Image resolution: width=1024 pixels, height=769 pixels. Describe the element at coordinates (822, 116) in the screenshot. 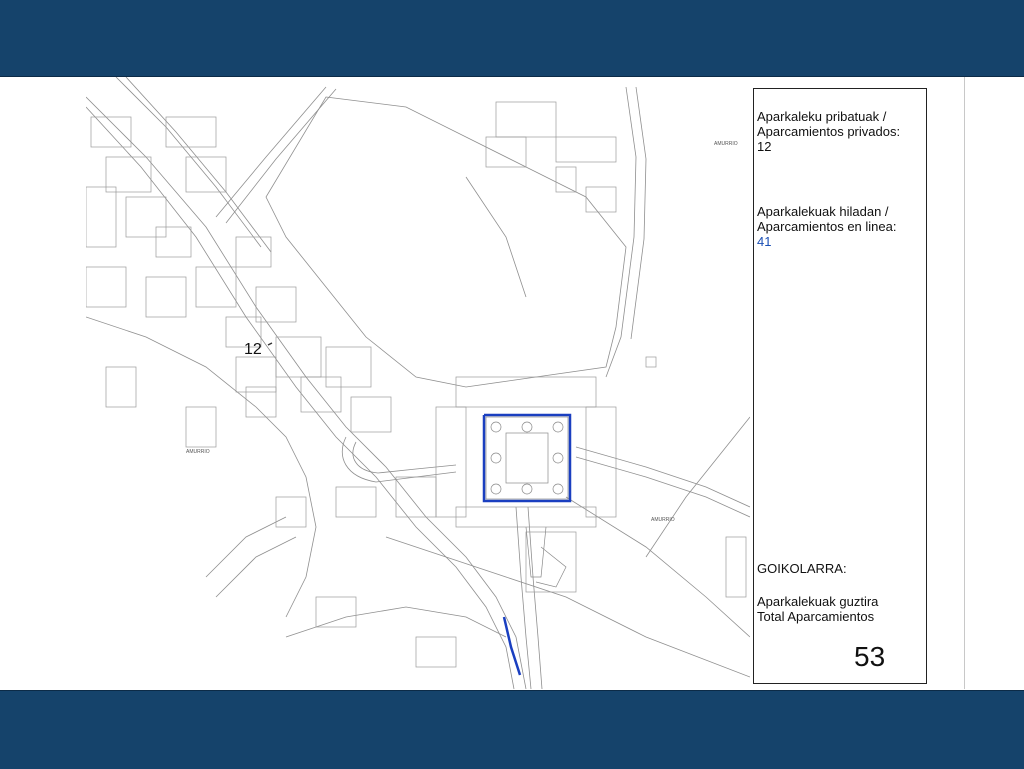

I see `private-parking-label-eu: Aparkaleku pribatuak /` at that location.